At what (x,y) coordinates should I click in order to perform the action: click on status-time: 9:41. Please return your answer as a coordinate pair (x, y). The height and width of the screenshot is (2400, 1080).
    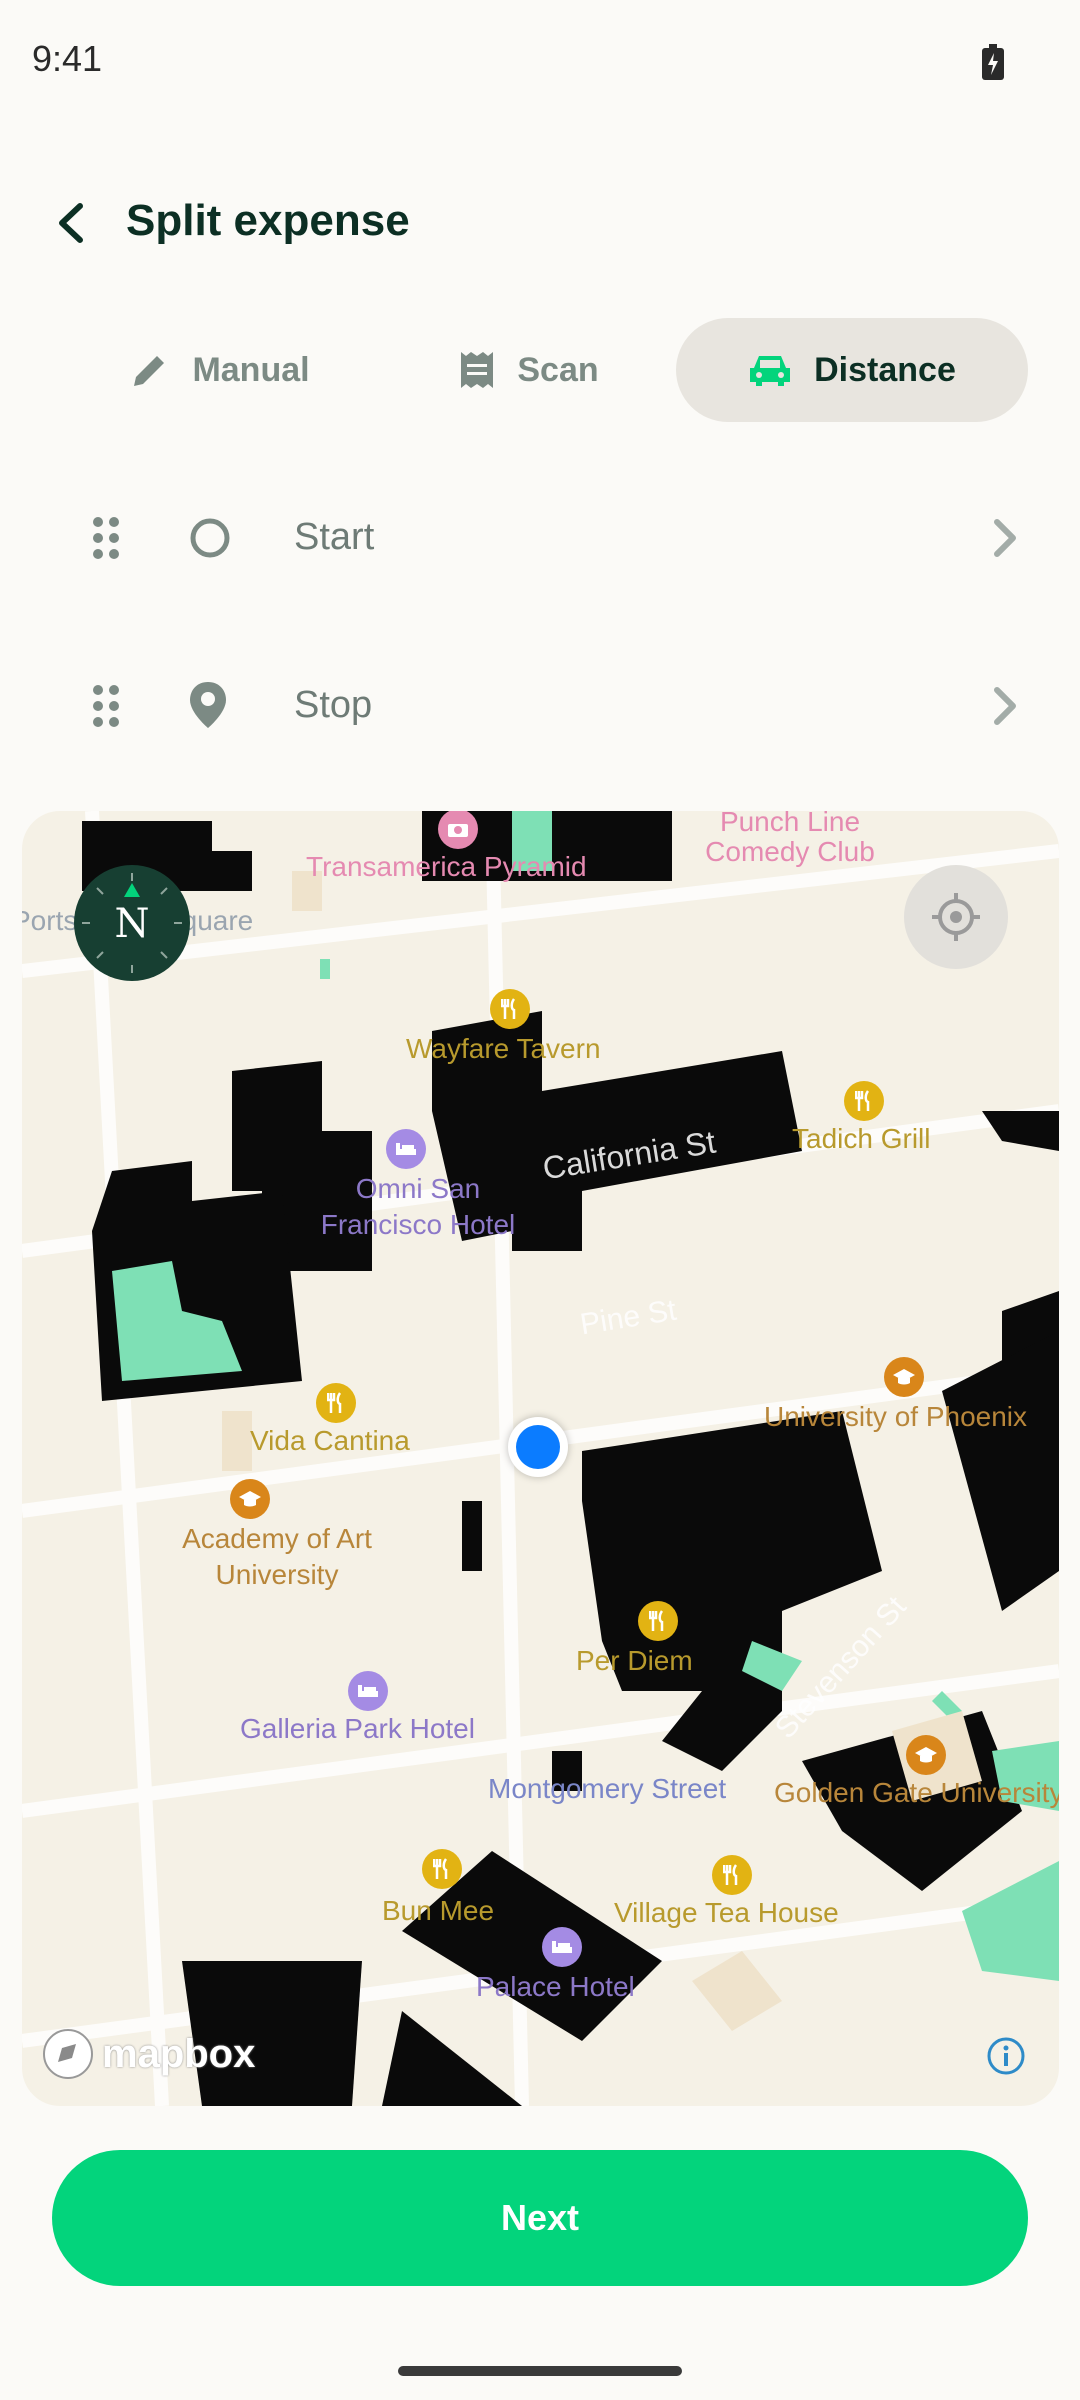
    Looking at the image, I should click on (67, 58).